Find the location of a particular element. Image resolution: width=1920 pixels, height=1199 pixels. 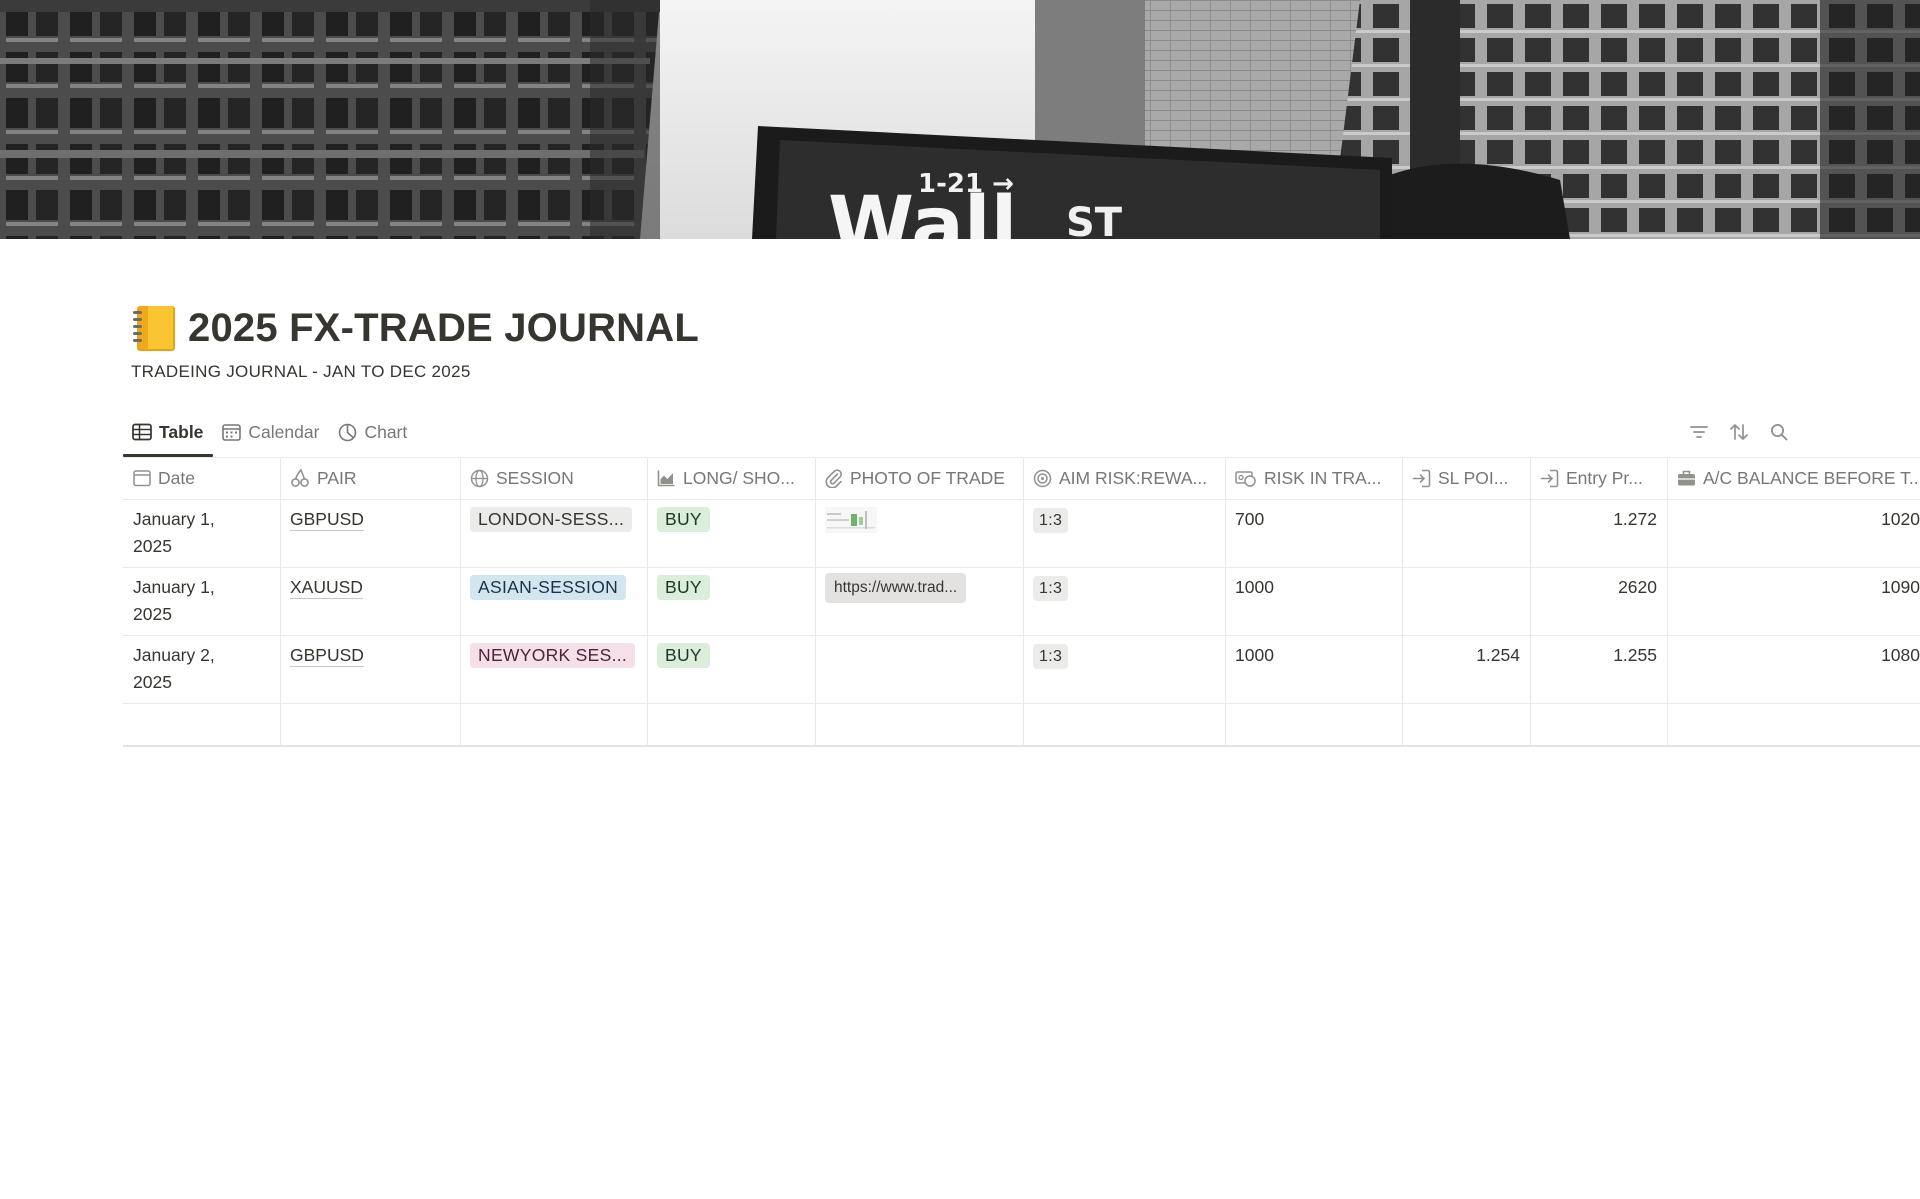

column-header-pair: PAIR is located at coordinates (370, 478).